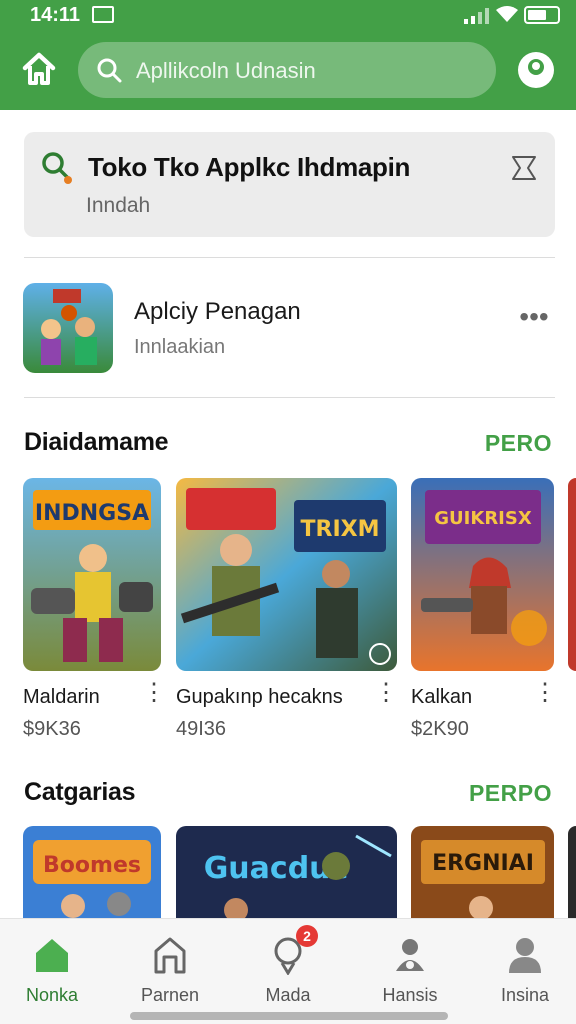 The height and width of the screenshot is (1024, 576). I want to click on status-bar: 14:11, so click(288, 16).